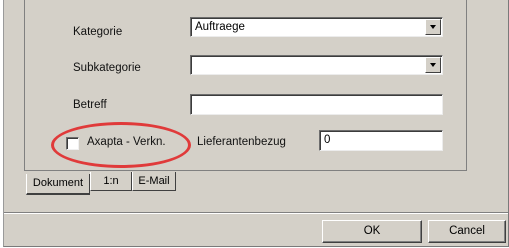  I want to click on separator-highlight, so click(256, 213).